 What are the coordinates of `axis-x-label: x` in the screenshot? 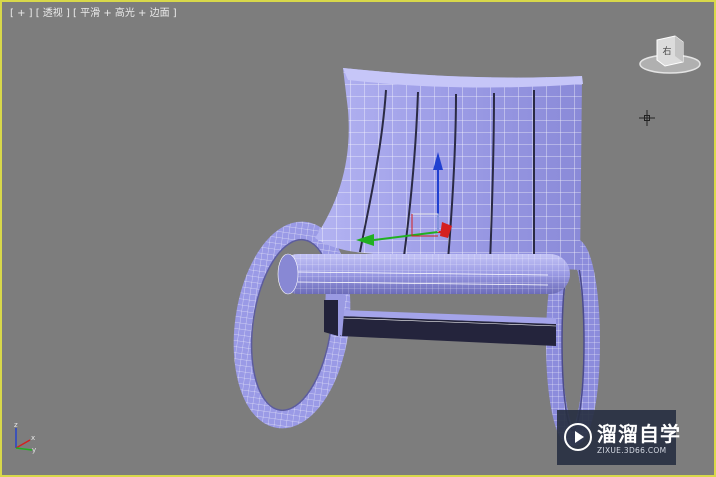 It's located at (33, 438).